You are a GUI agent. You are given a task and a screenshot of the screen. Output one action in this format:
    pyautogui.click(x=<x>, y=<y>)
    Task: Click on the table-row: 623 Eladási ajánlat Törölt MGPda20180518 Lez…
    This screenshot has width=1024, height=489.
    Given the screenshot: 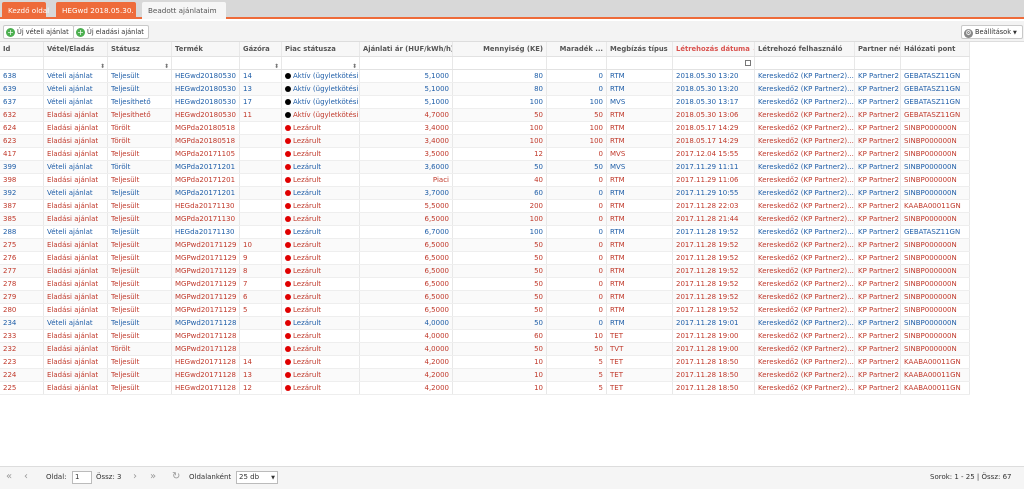 What is the action you would take?
    pyautogui.click(x=485, y=141)
    